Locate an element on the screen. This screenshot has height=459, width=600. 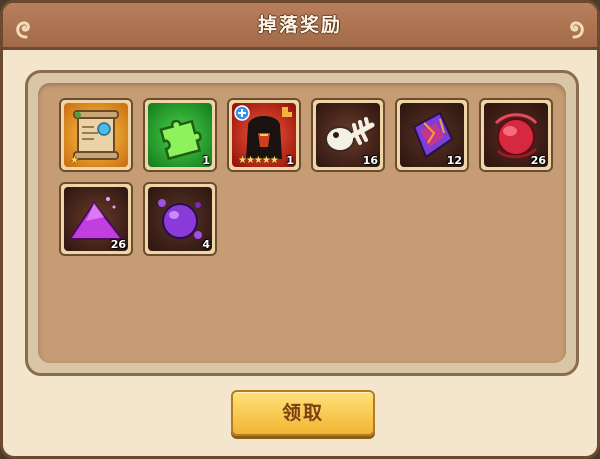
star-rank: ★★★★★ is located at coordinates (258, 160).